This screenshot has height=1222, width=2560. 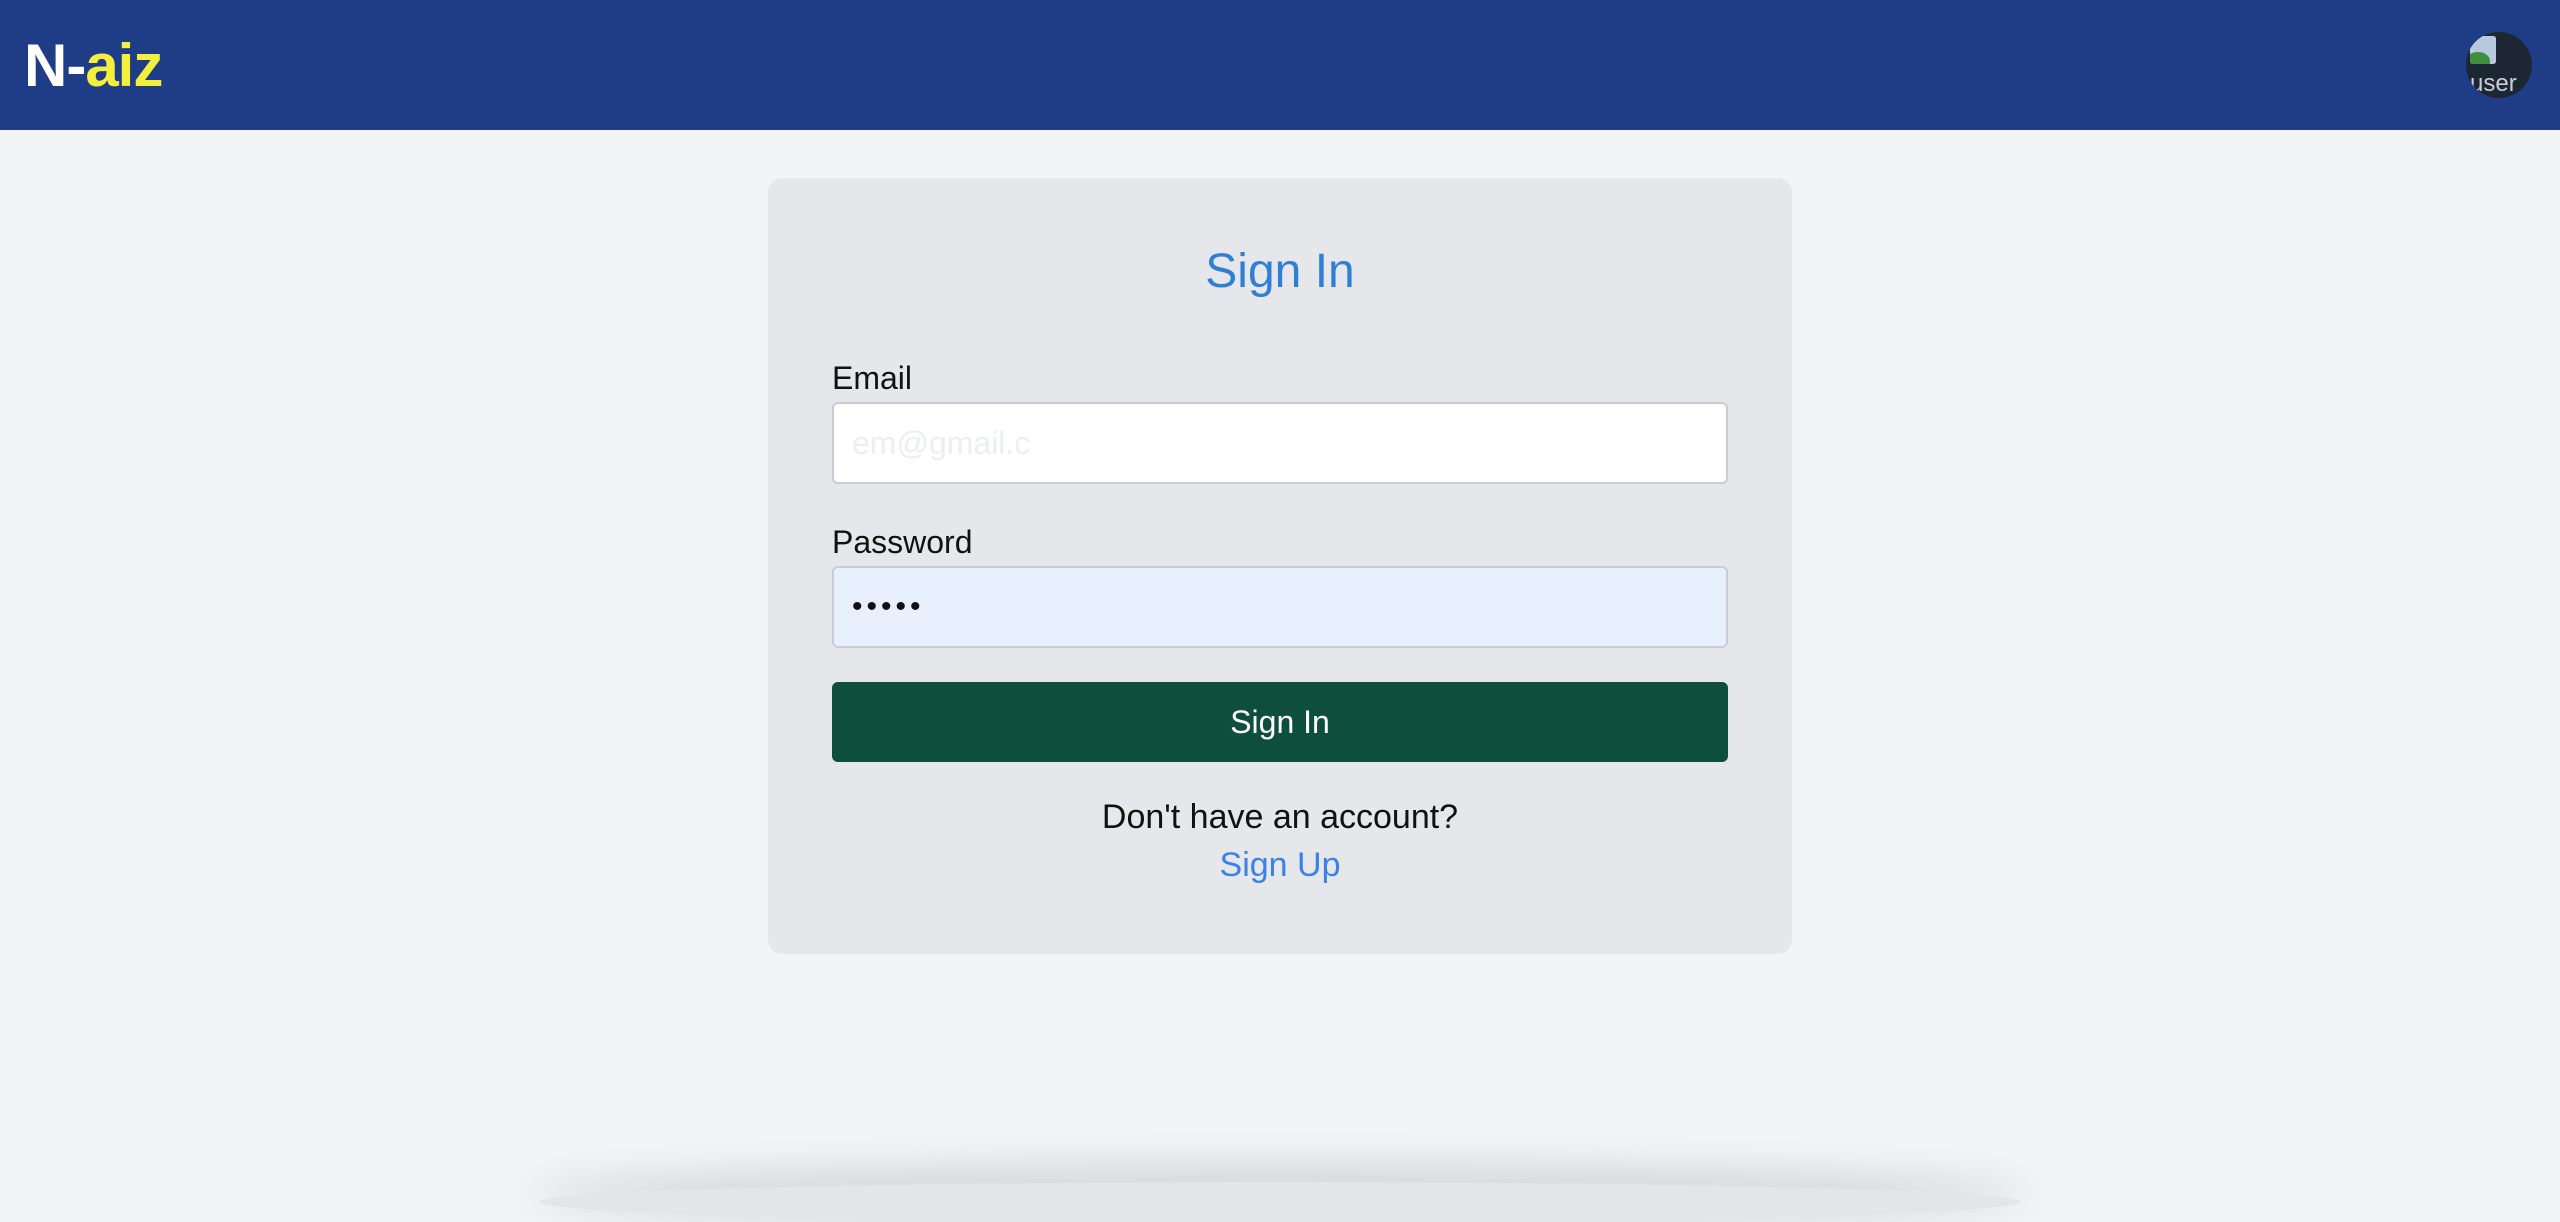 I want to click on site-logo: N-aiz, so click(x=93, y=65).